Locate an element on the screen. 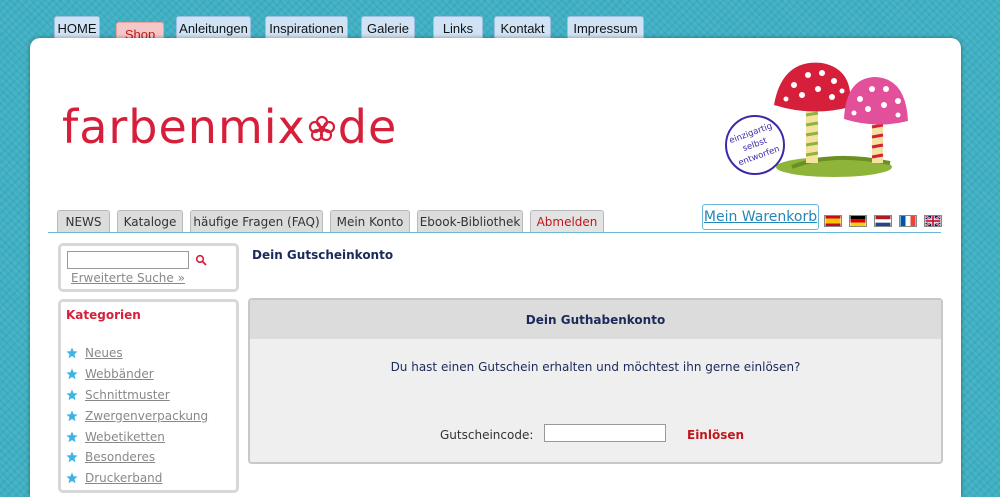  subtab-mein-konto: Mein Konto is located at coordinates (370, 221).